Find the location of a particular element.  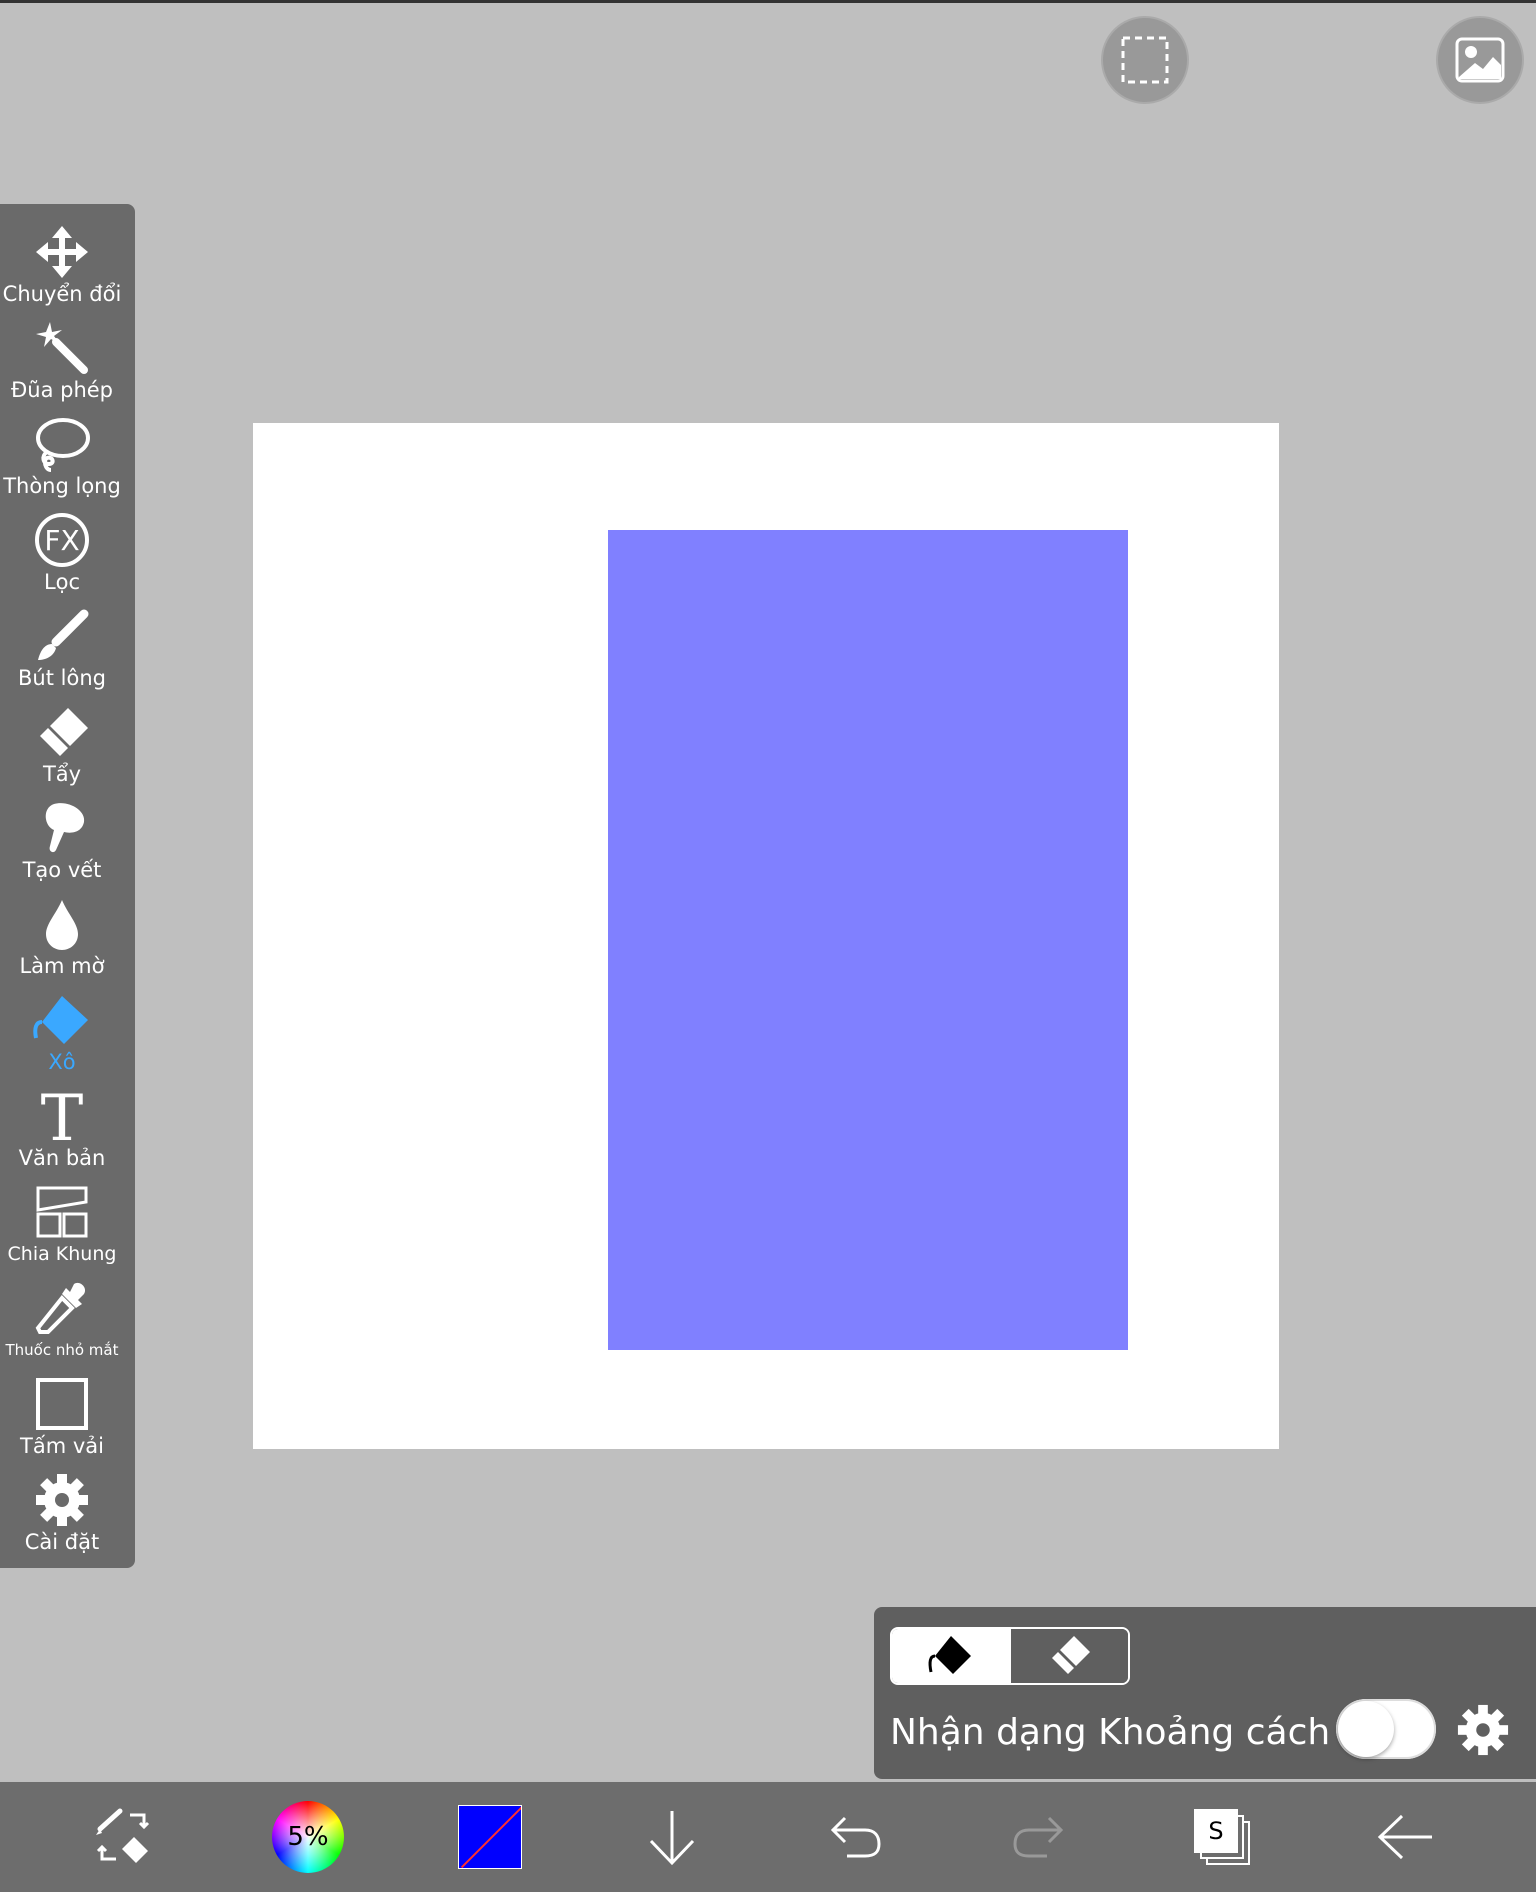

arrow-left-icon is located at coordinates (1404, 1837).